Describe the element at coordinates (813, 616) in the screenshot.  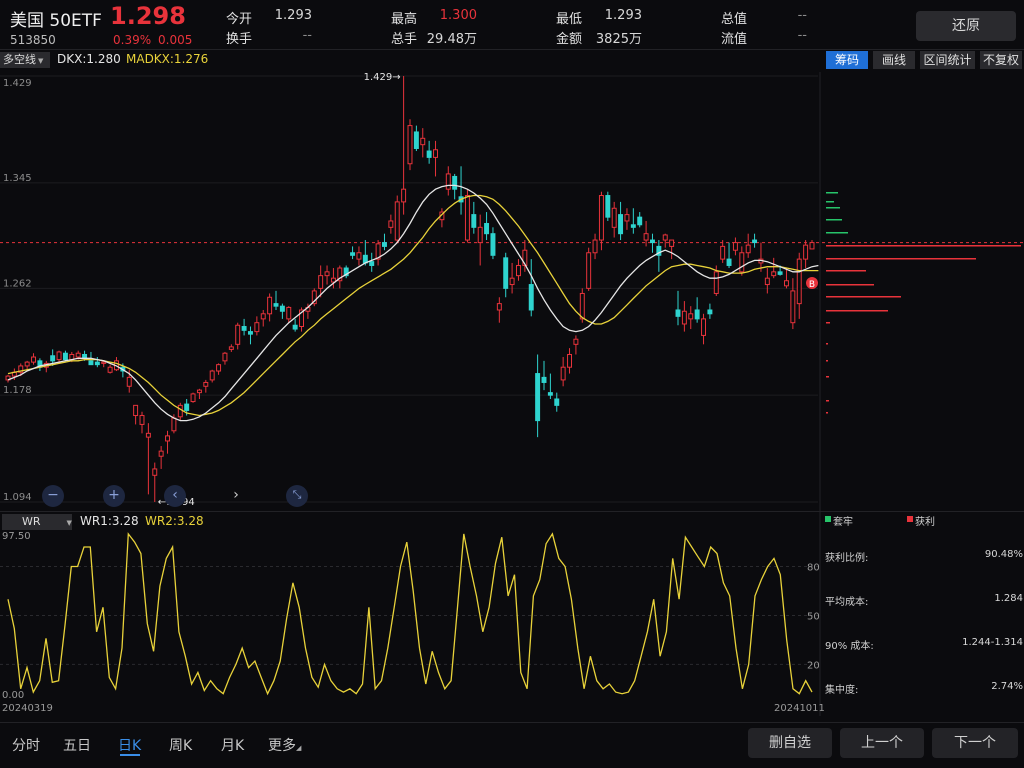
I see `wr-level-label: 50` at that location.